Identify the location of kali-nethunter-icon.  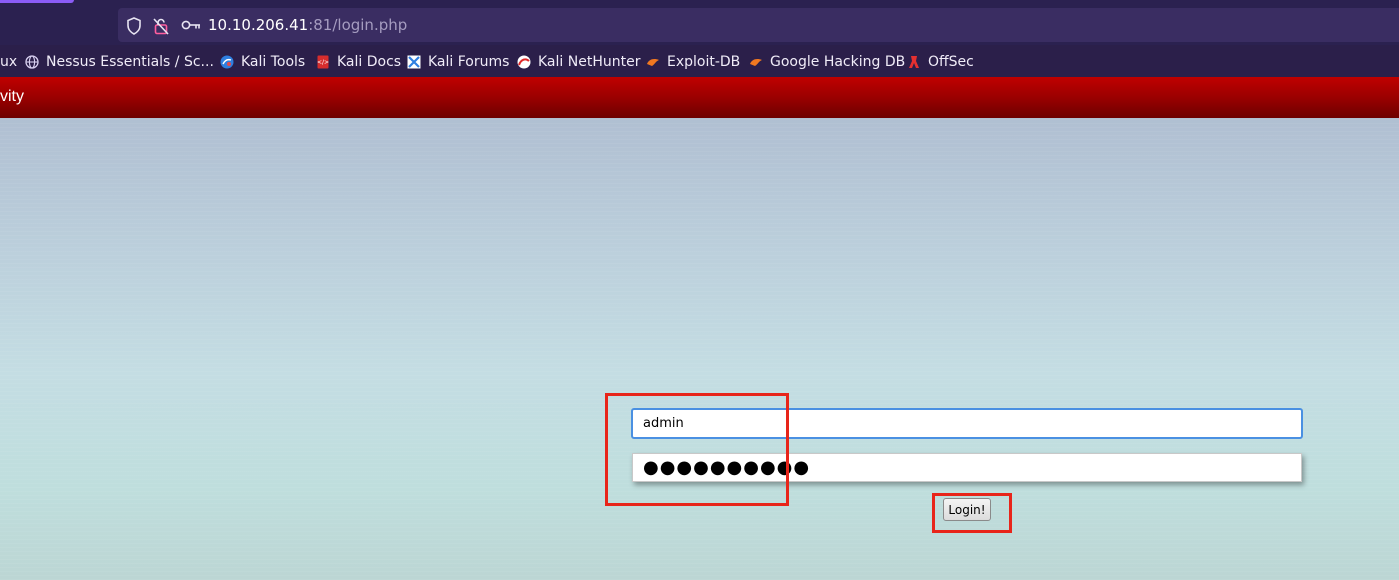
(524, 62).